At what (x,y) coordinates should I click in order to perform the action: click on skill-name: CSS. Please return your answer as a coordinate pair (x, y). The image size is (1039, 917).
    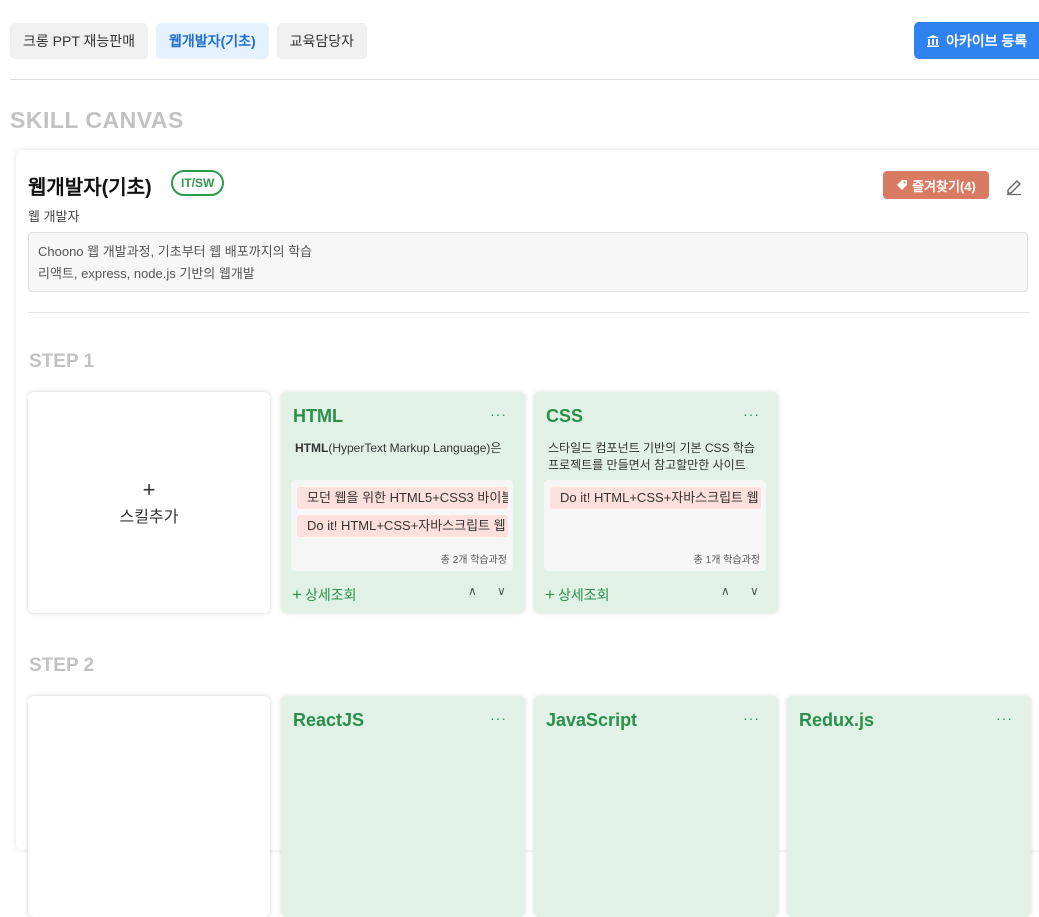
    Looking at the image, I should click on (565, 416).